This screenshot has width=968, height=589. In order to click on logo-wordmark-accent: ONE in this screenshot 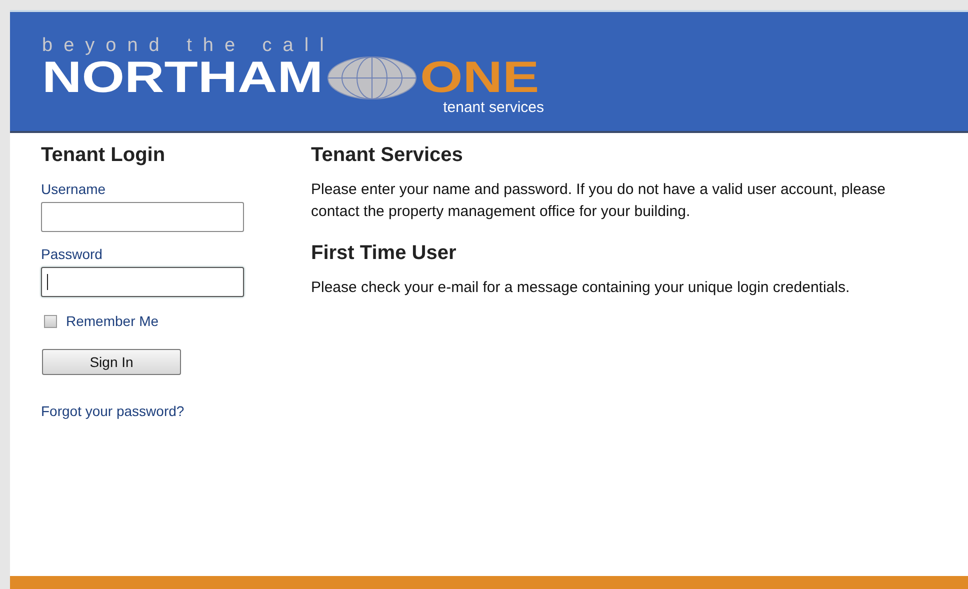, I will do `click(480, 78)`.